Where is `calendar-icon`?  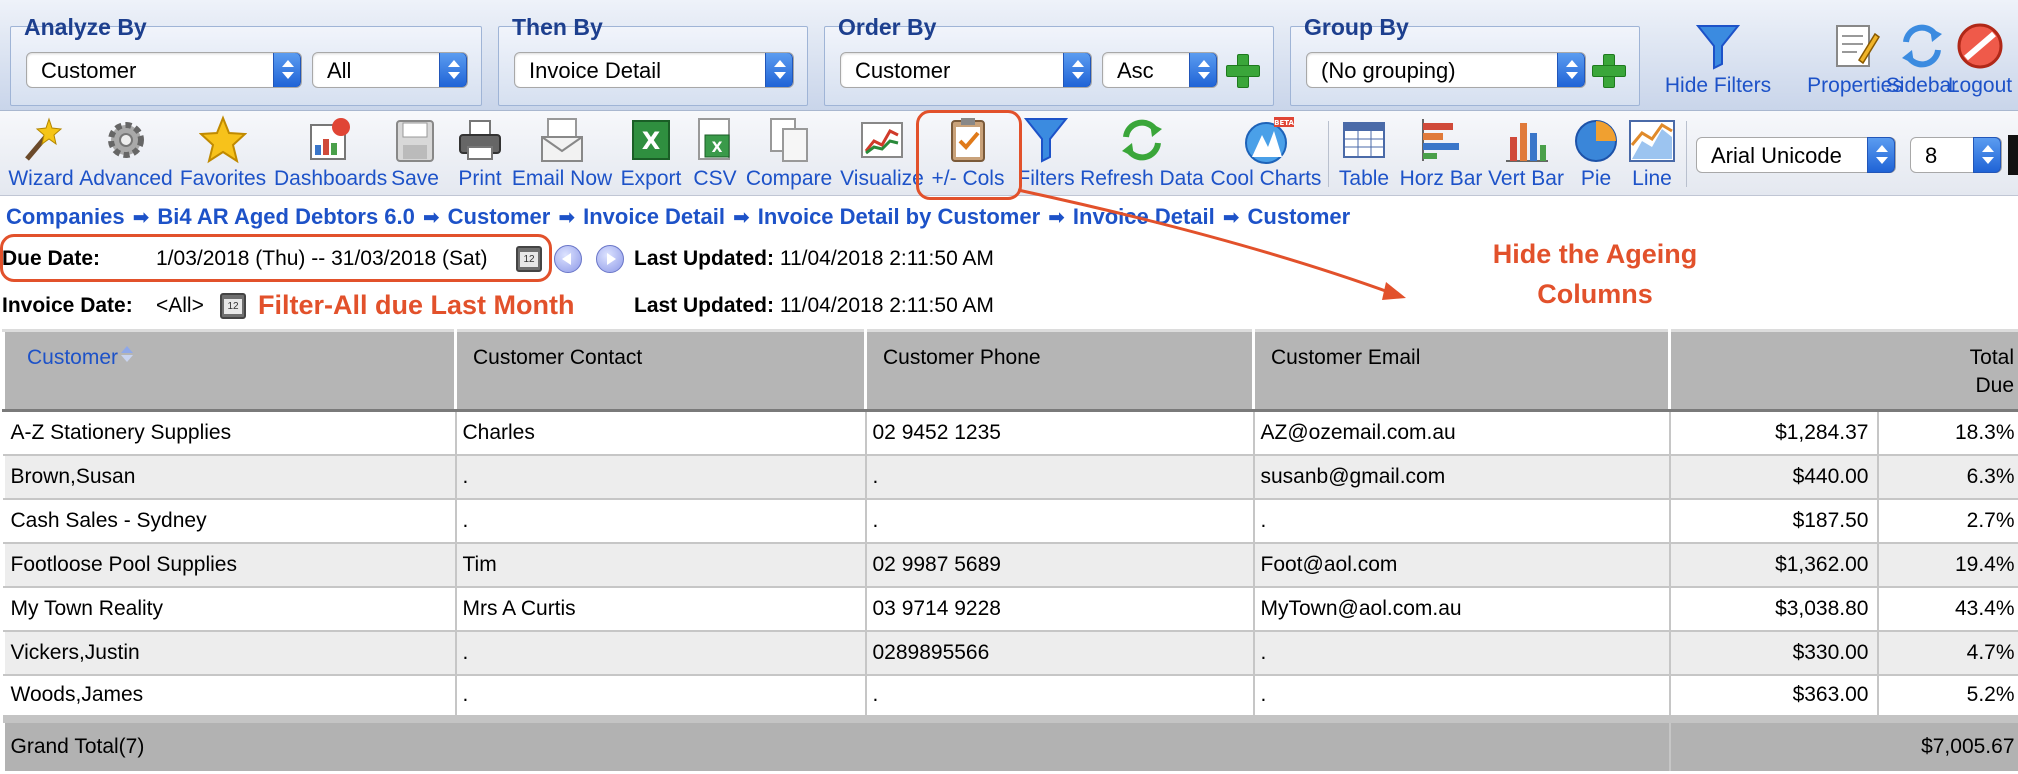 calendar-icon is located at coordinates (233, 306).